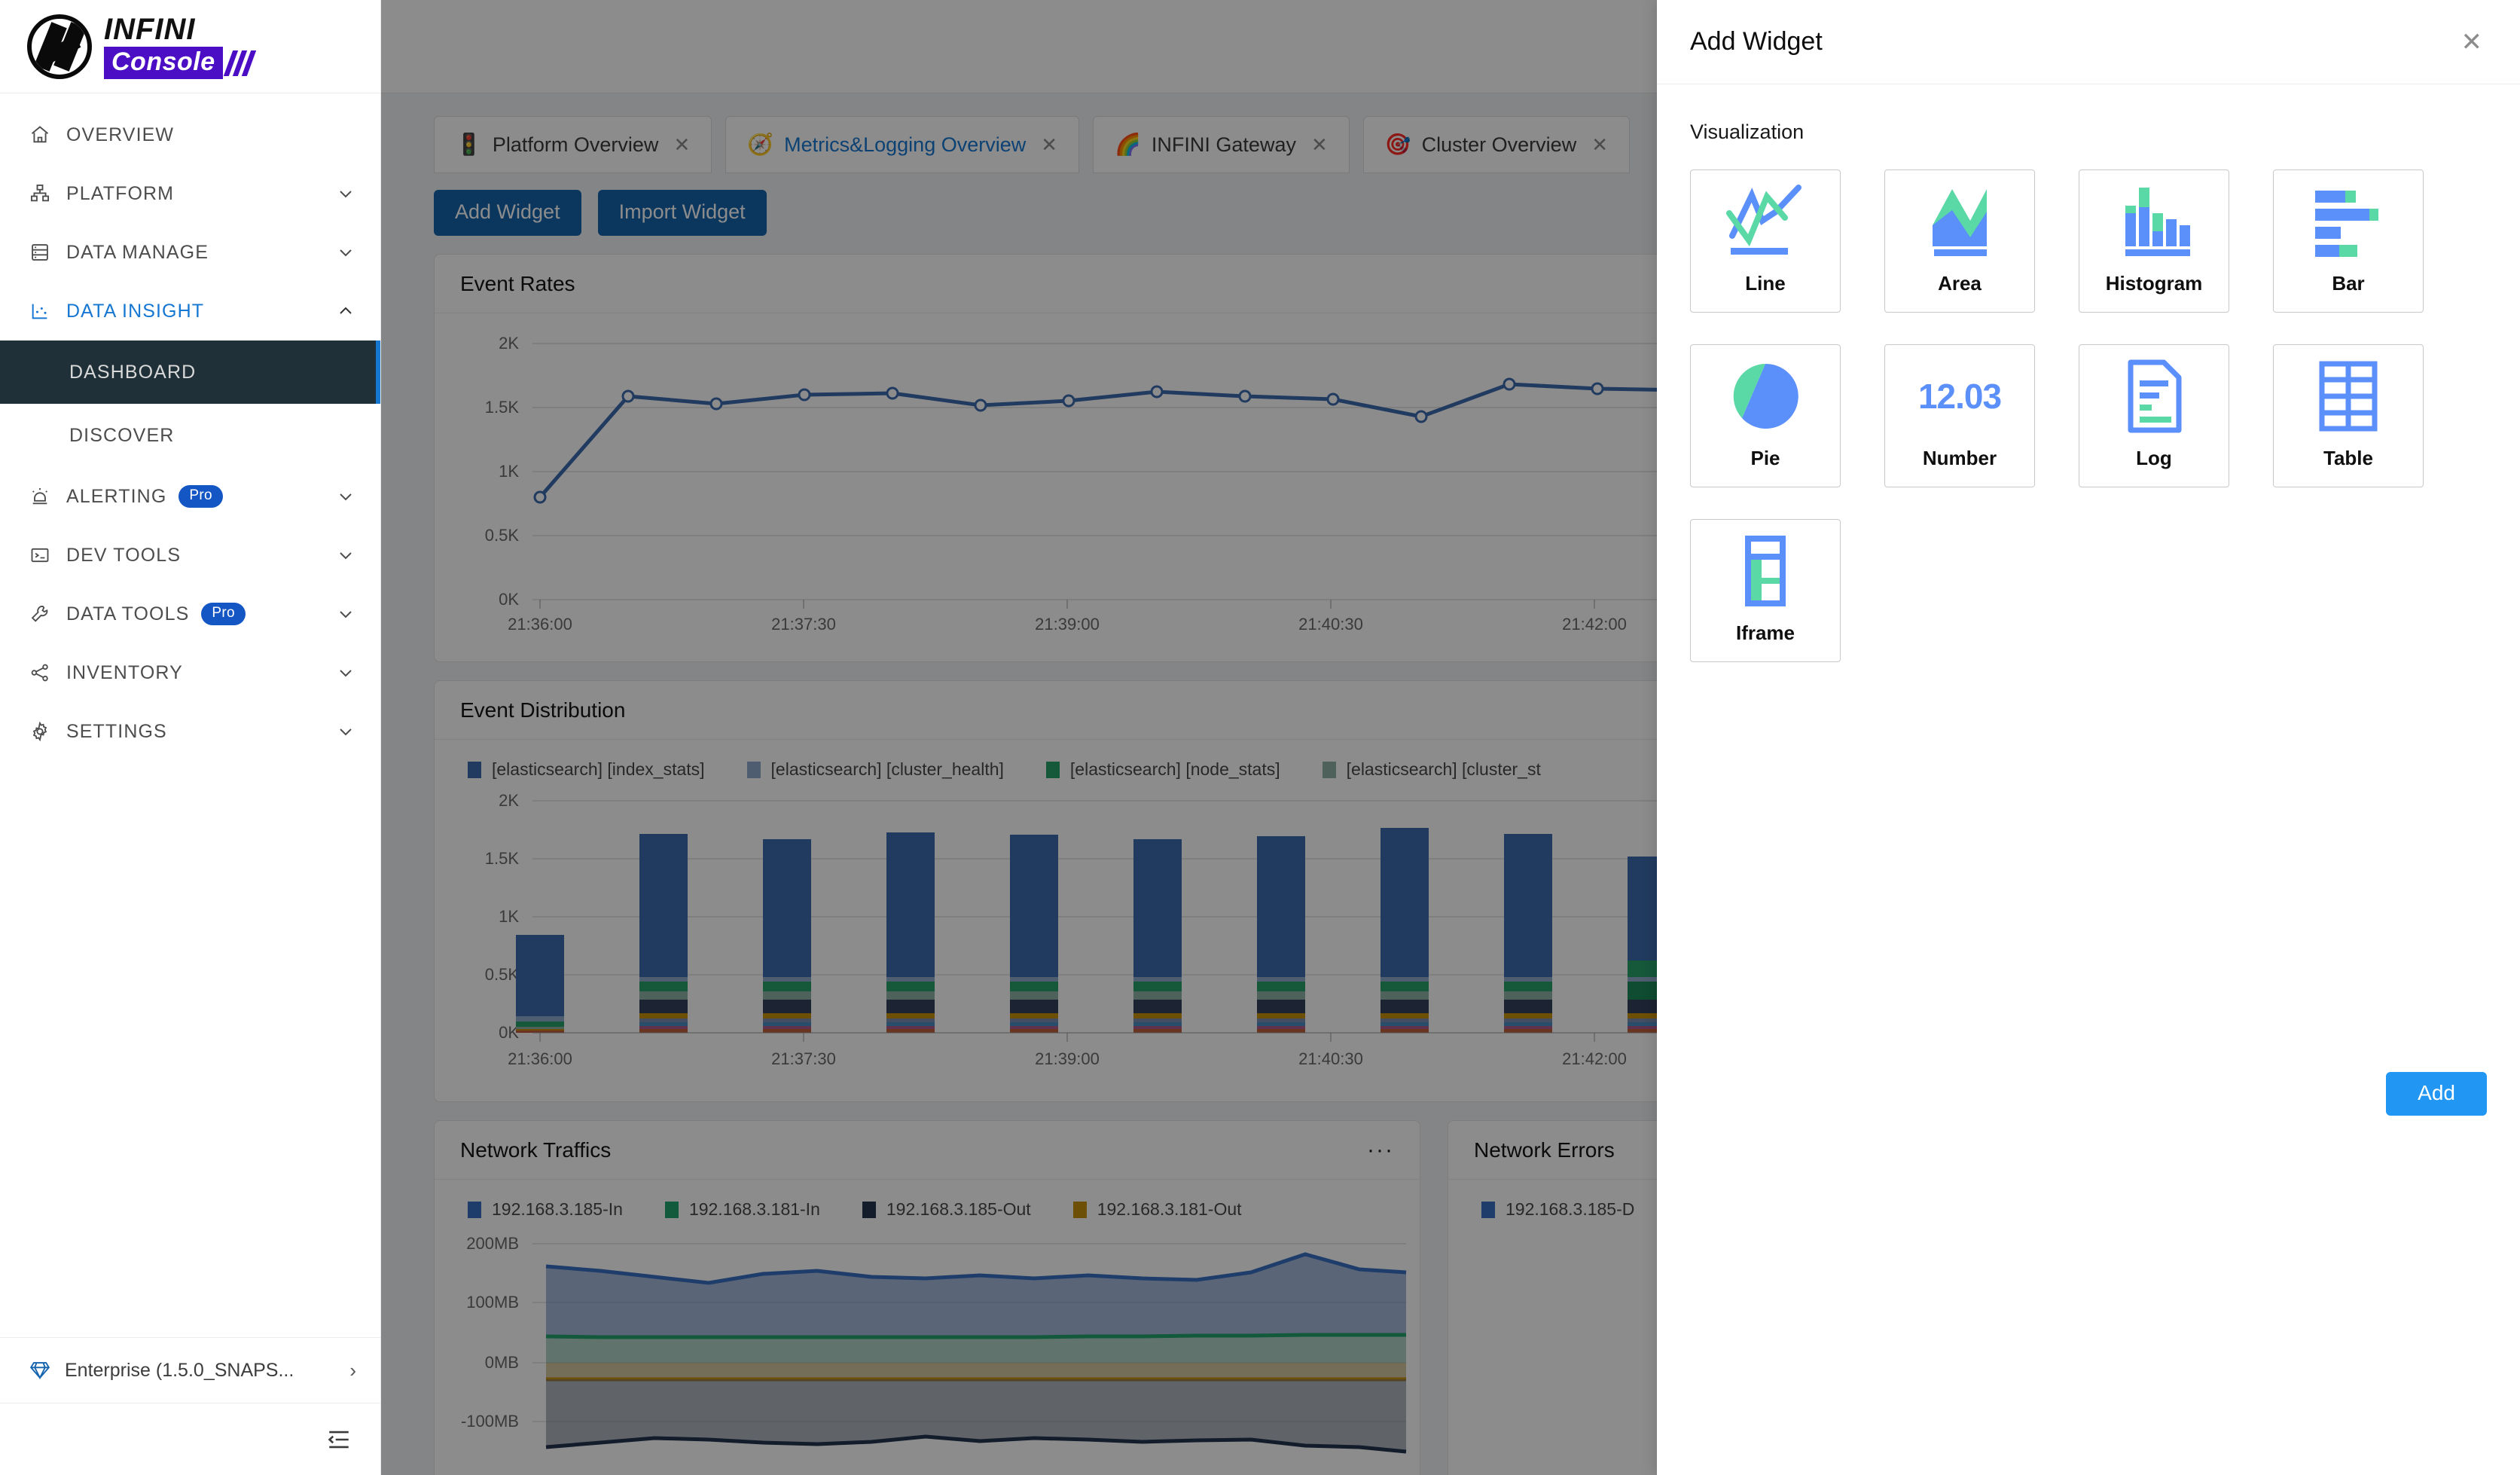 The image size is (2520, 1475). What do you see at coordinates (163, 63) in the screenshot?
I see `logo-console-text: Console` at bounding box center [163, 63].